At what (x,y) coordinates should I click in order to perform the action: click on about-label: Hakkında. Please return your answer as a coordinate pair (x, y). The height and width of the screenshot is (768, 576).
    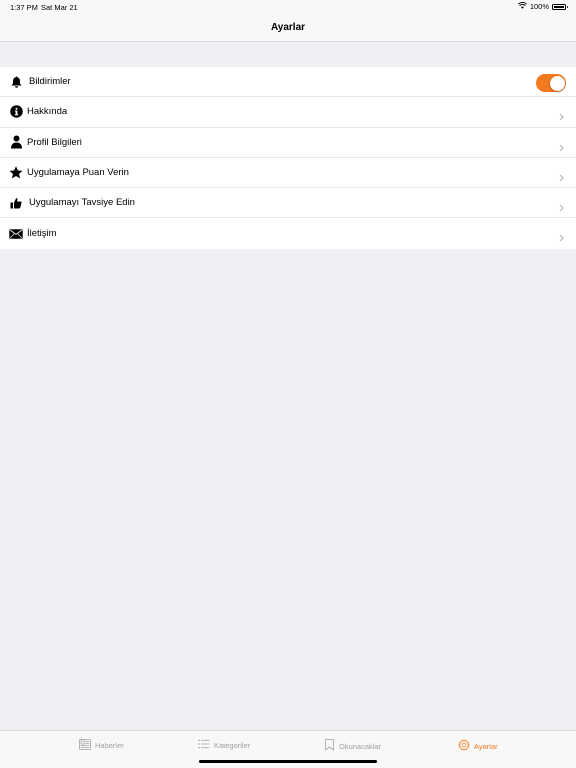
    Looking at the image, I should click on (47, 112).